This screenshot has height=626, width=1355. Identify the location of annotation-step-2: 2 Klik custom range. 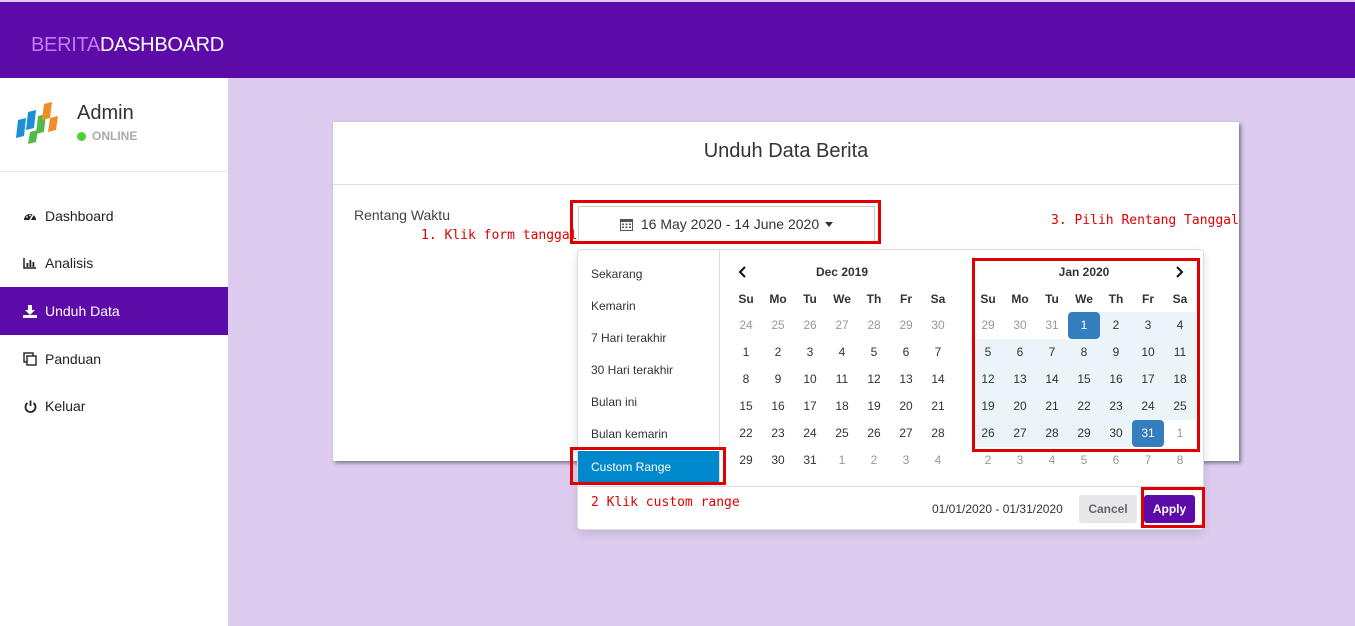
(665, 502).